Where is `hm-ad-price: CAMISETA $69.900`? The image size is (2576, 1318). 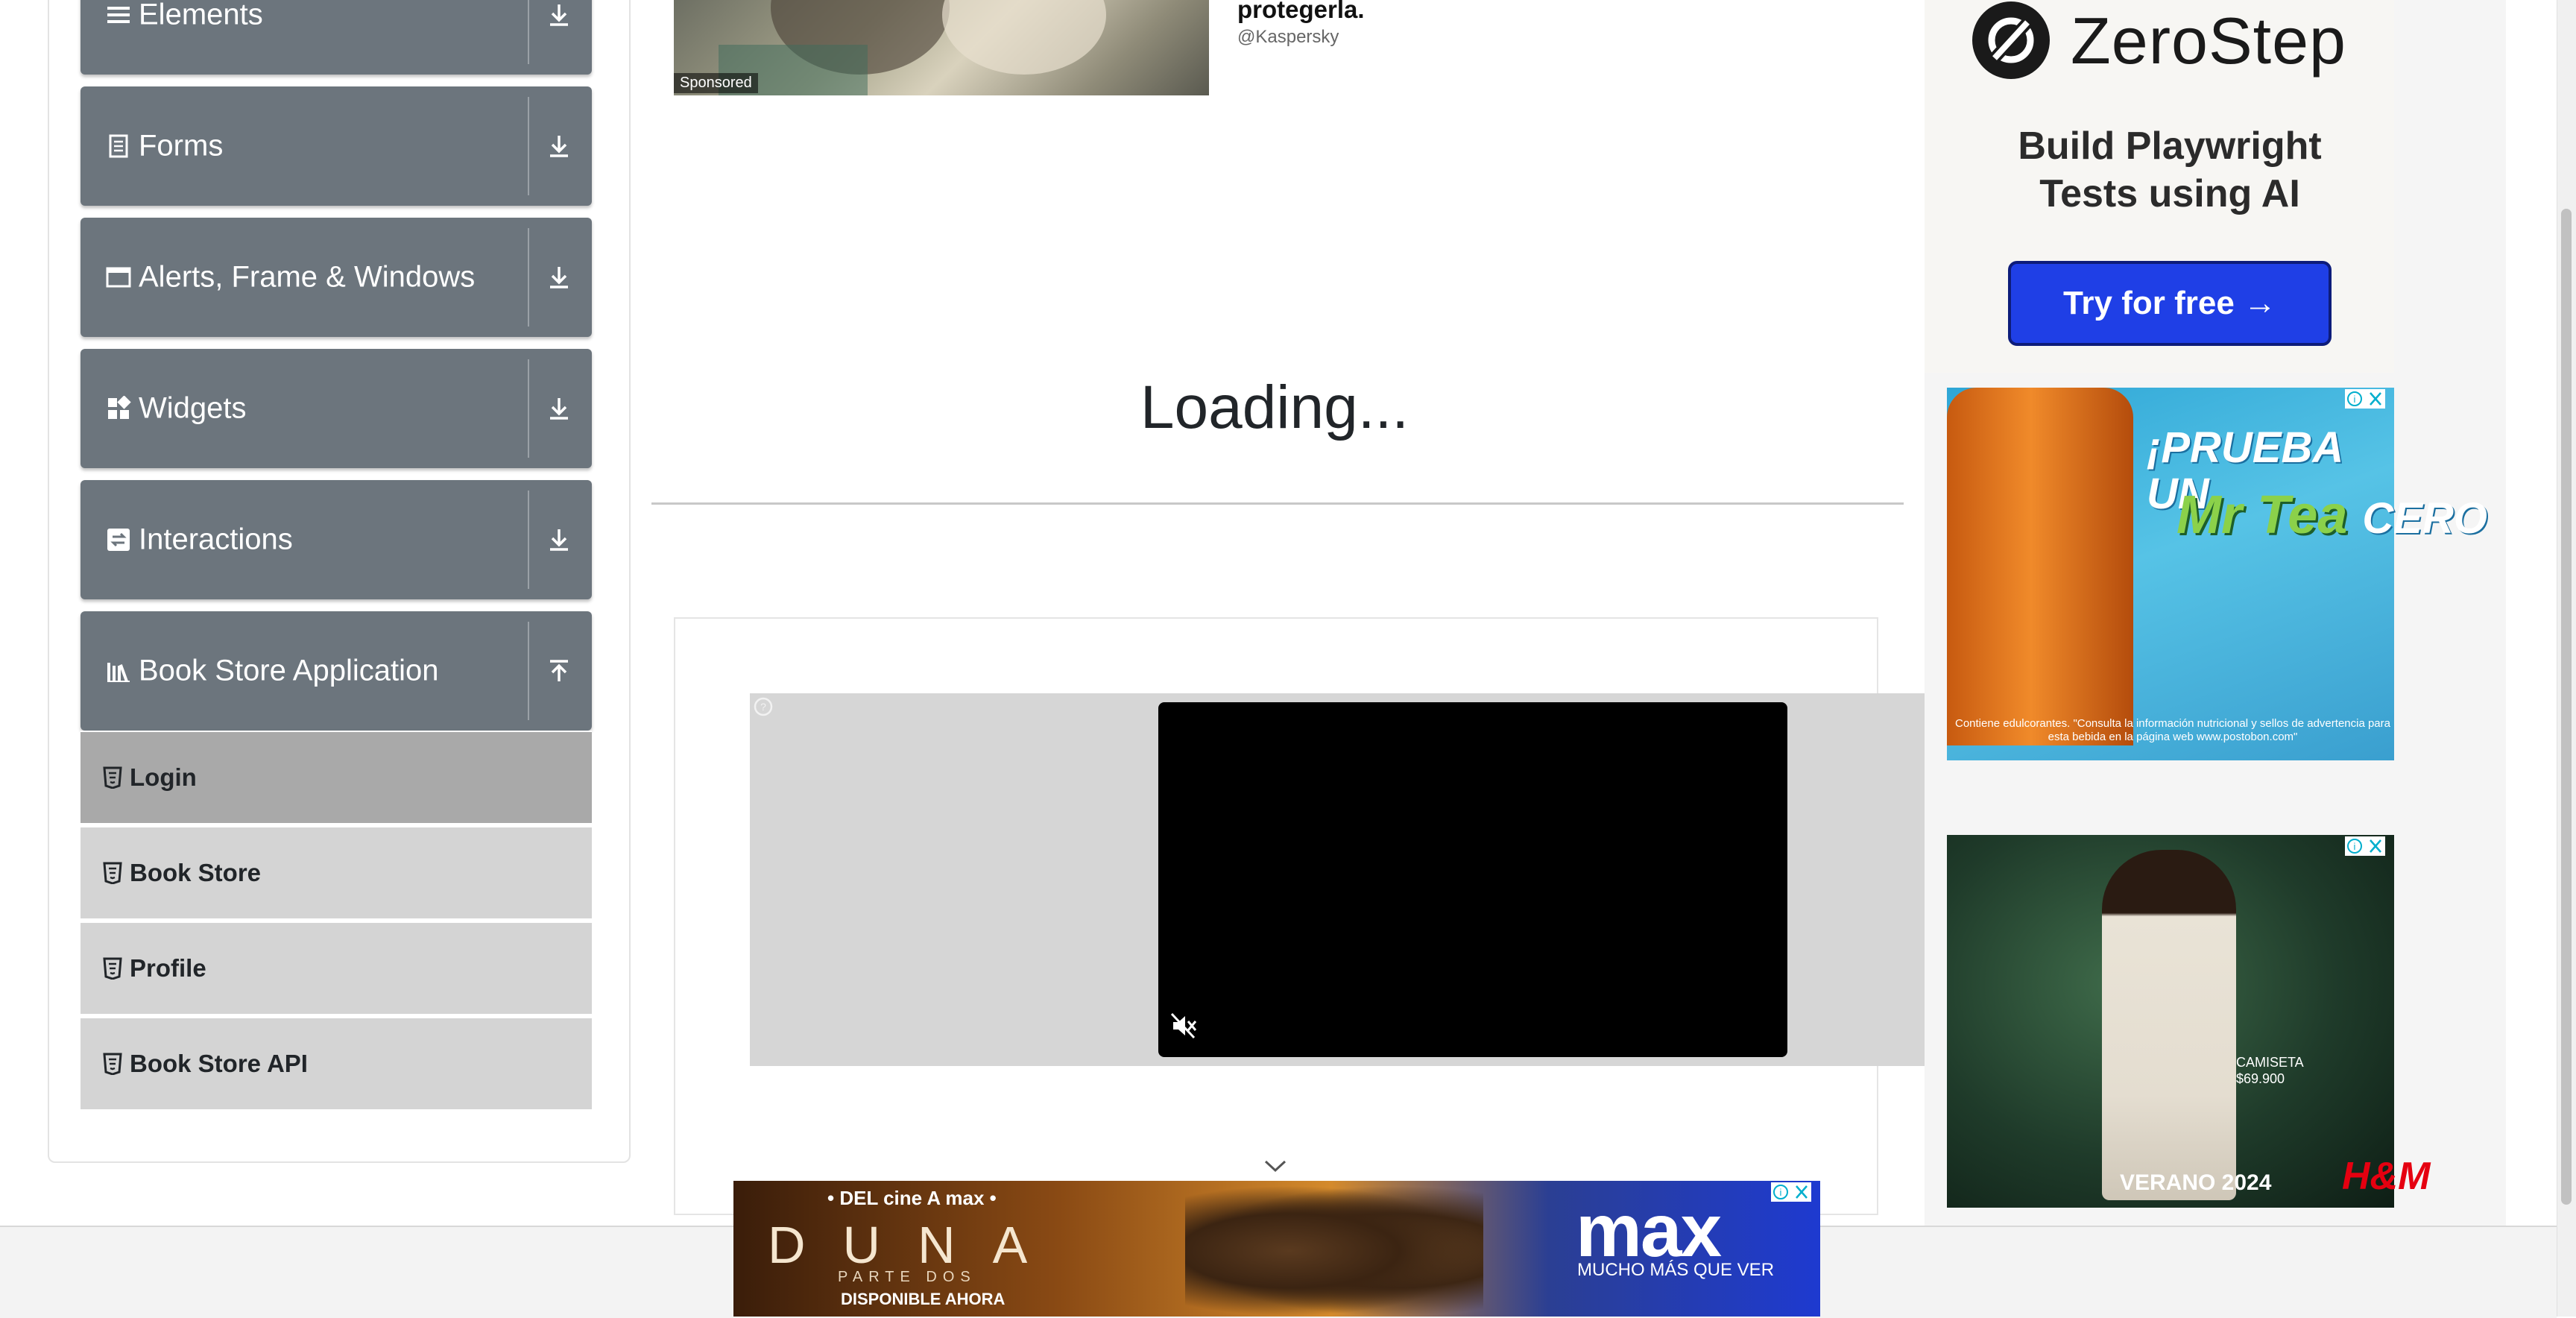 hm-ad-price: CAMISETA $69.900 is located at coordinates (2270, 1070).